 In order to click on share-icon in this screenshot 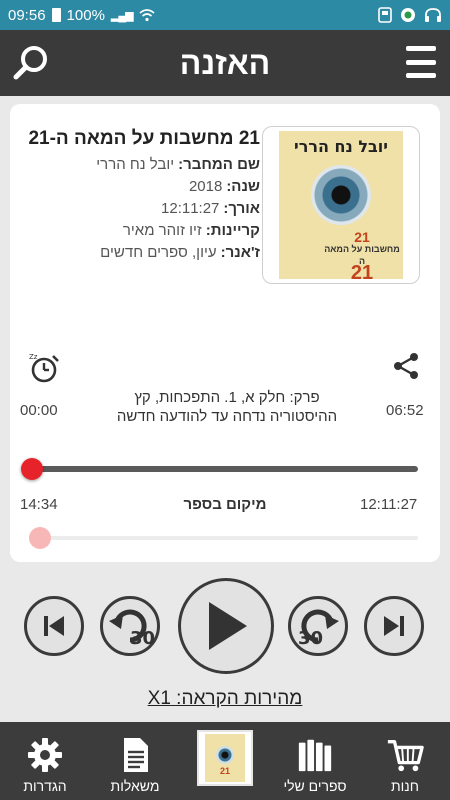, I will do `click(406, 366)`.